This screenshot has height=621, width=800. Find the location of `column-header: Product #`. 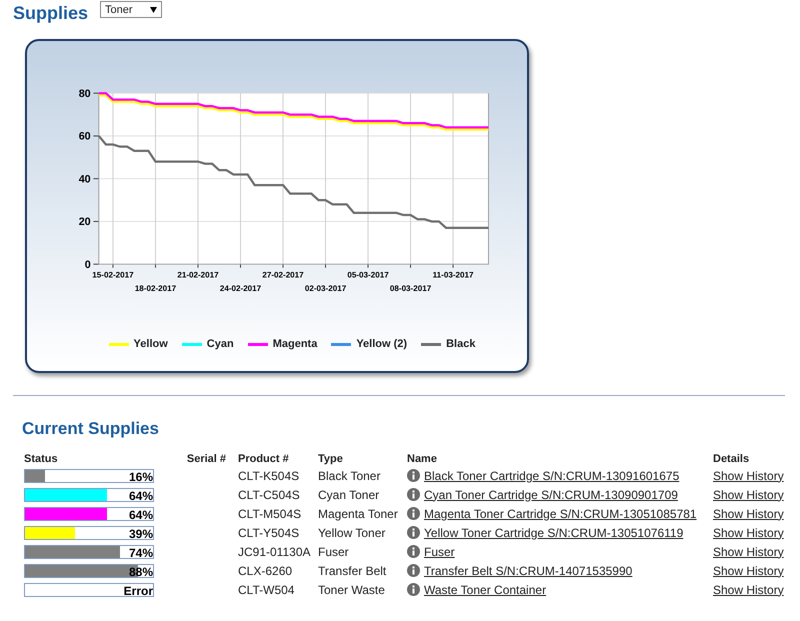

column-header: Product # is located at coordinates (263, 459).